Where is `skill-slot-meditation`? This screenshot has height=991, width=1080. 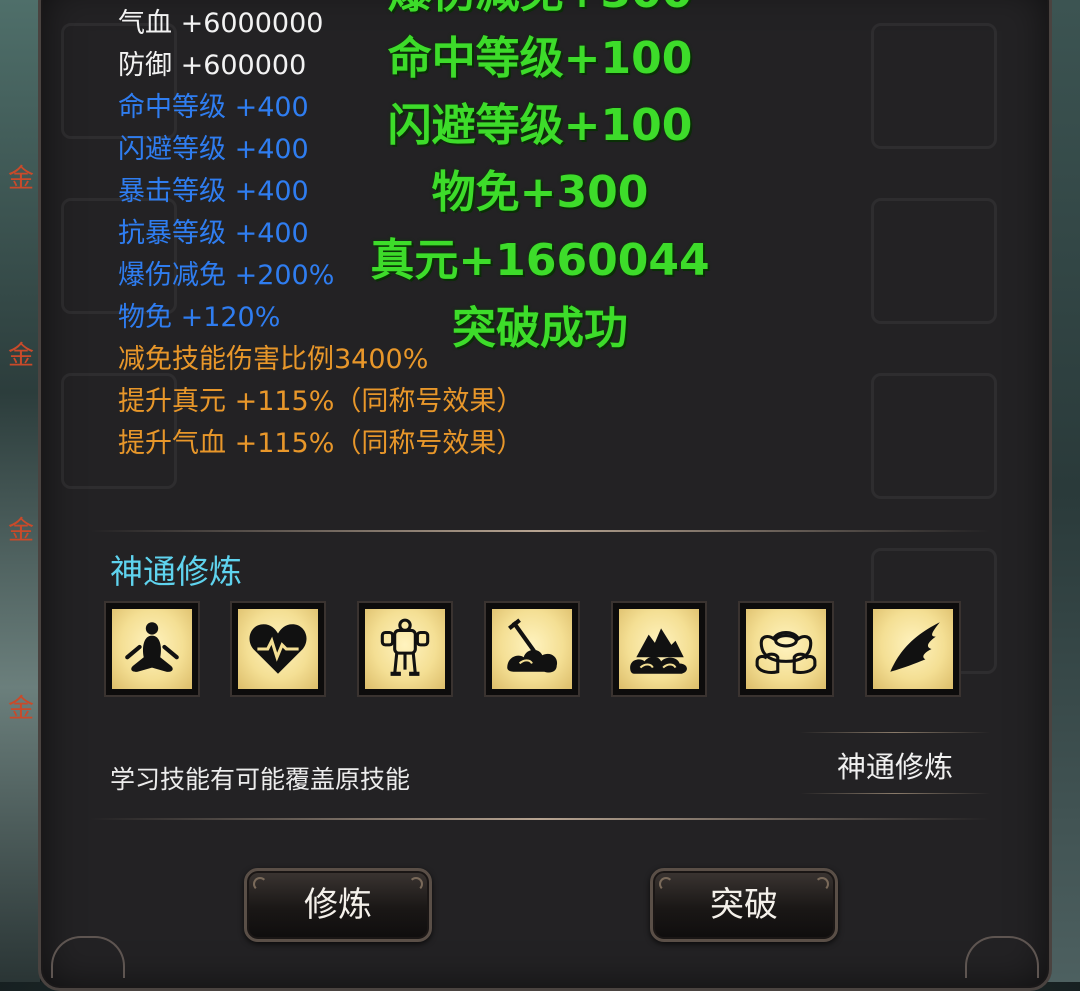 skill-slot-meditation is located at coordinates (152, 649).